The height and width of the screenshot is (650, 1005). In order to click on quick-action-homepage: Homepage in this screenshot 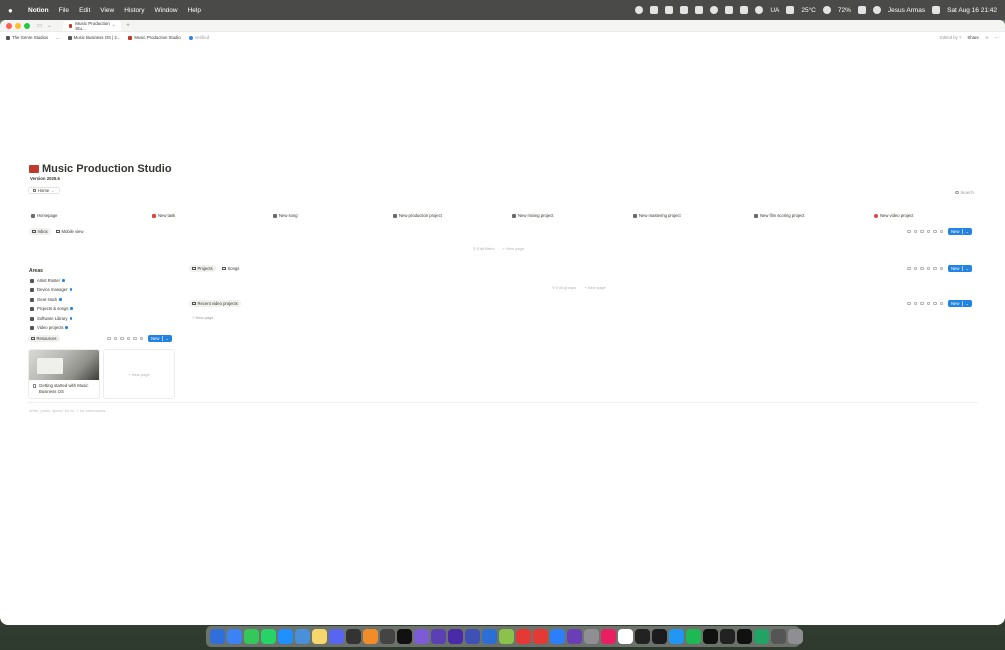, I will do `click(44, 215)`.